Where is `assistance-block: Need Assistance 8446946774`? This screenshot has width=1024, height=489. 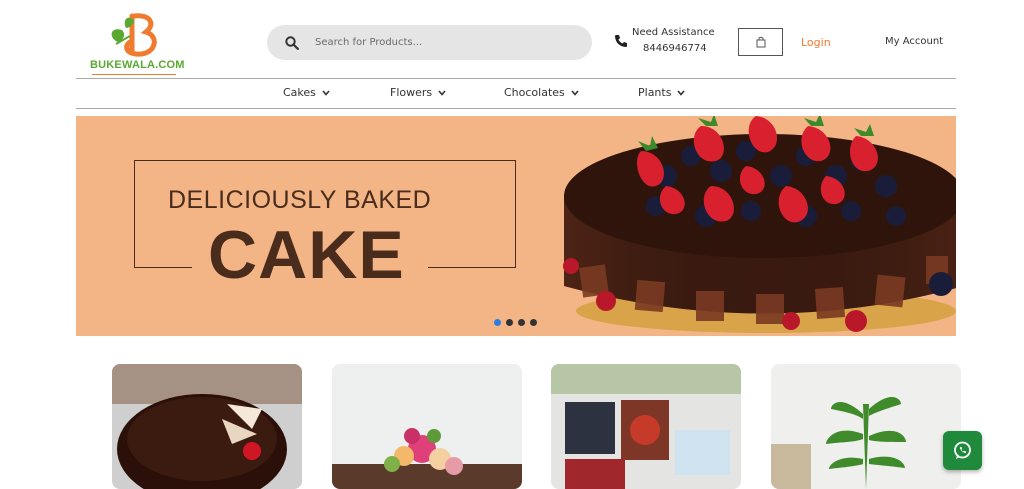 assistance-block: Need Assistance 8446946774 is located at coordinates (669, 43).